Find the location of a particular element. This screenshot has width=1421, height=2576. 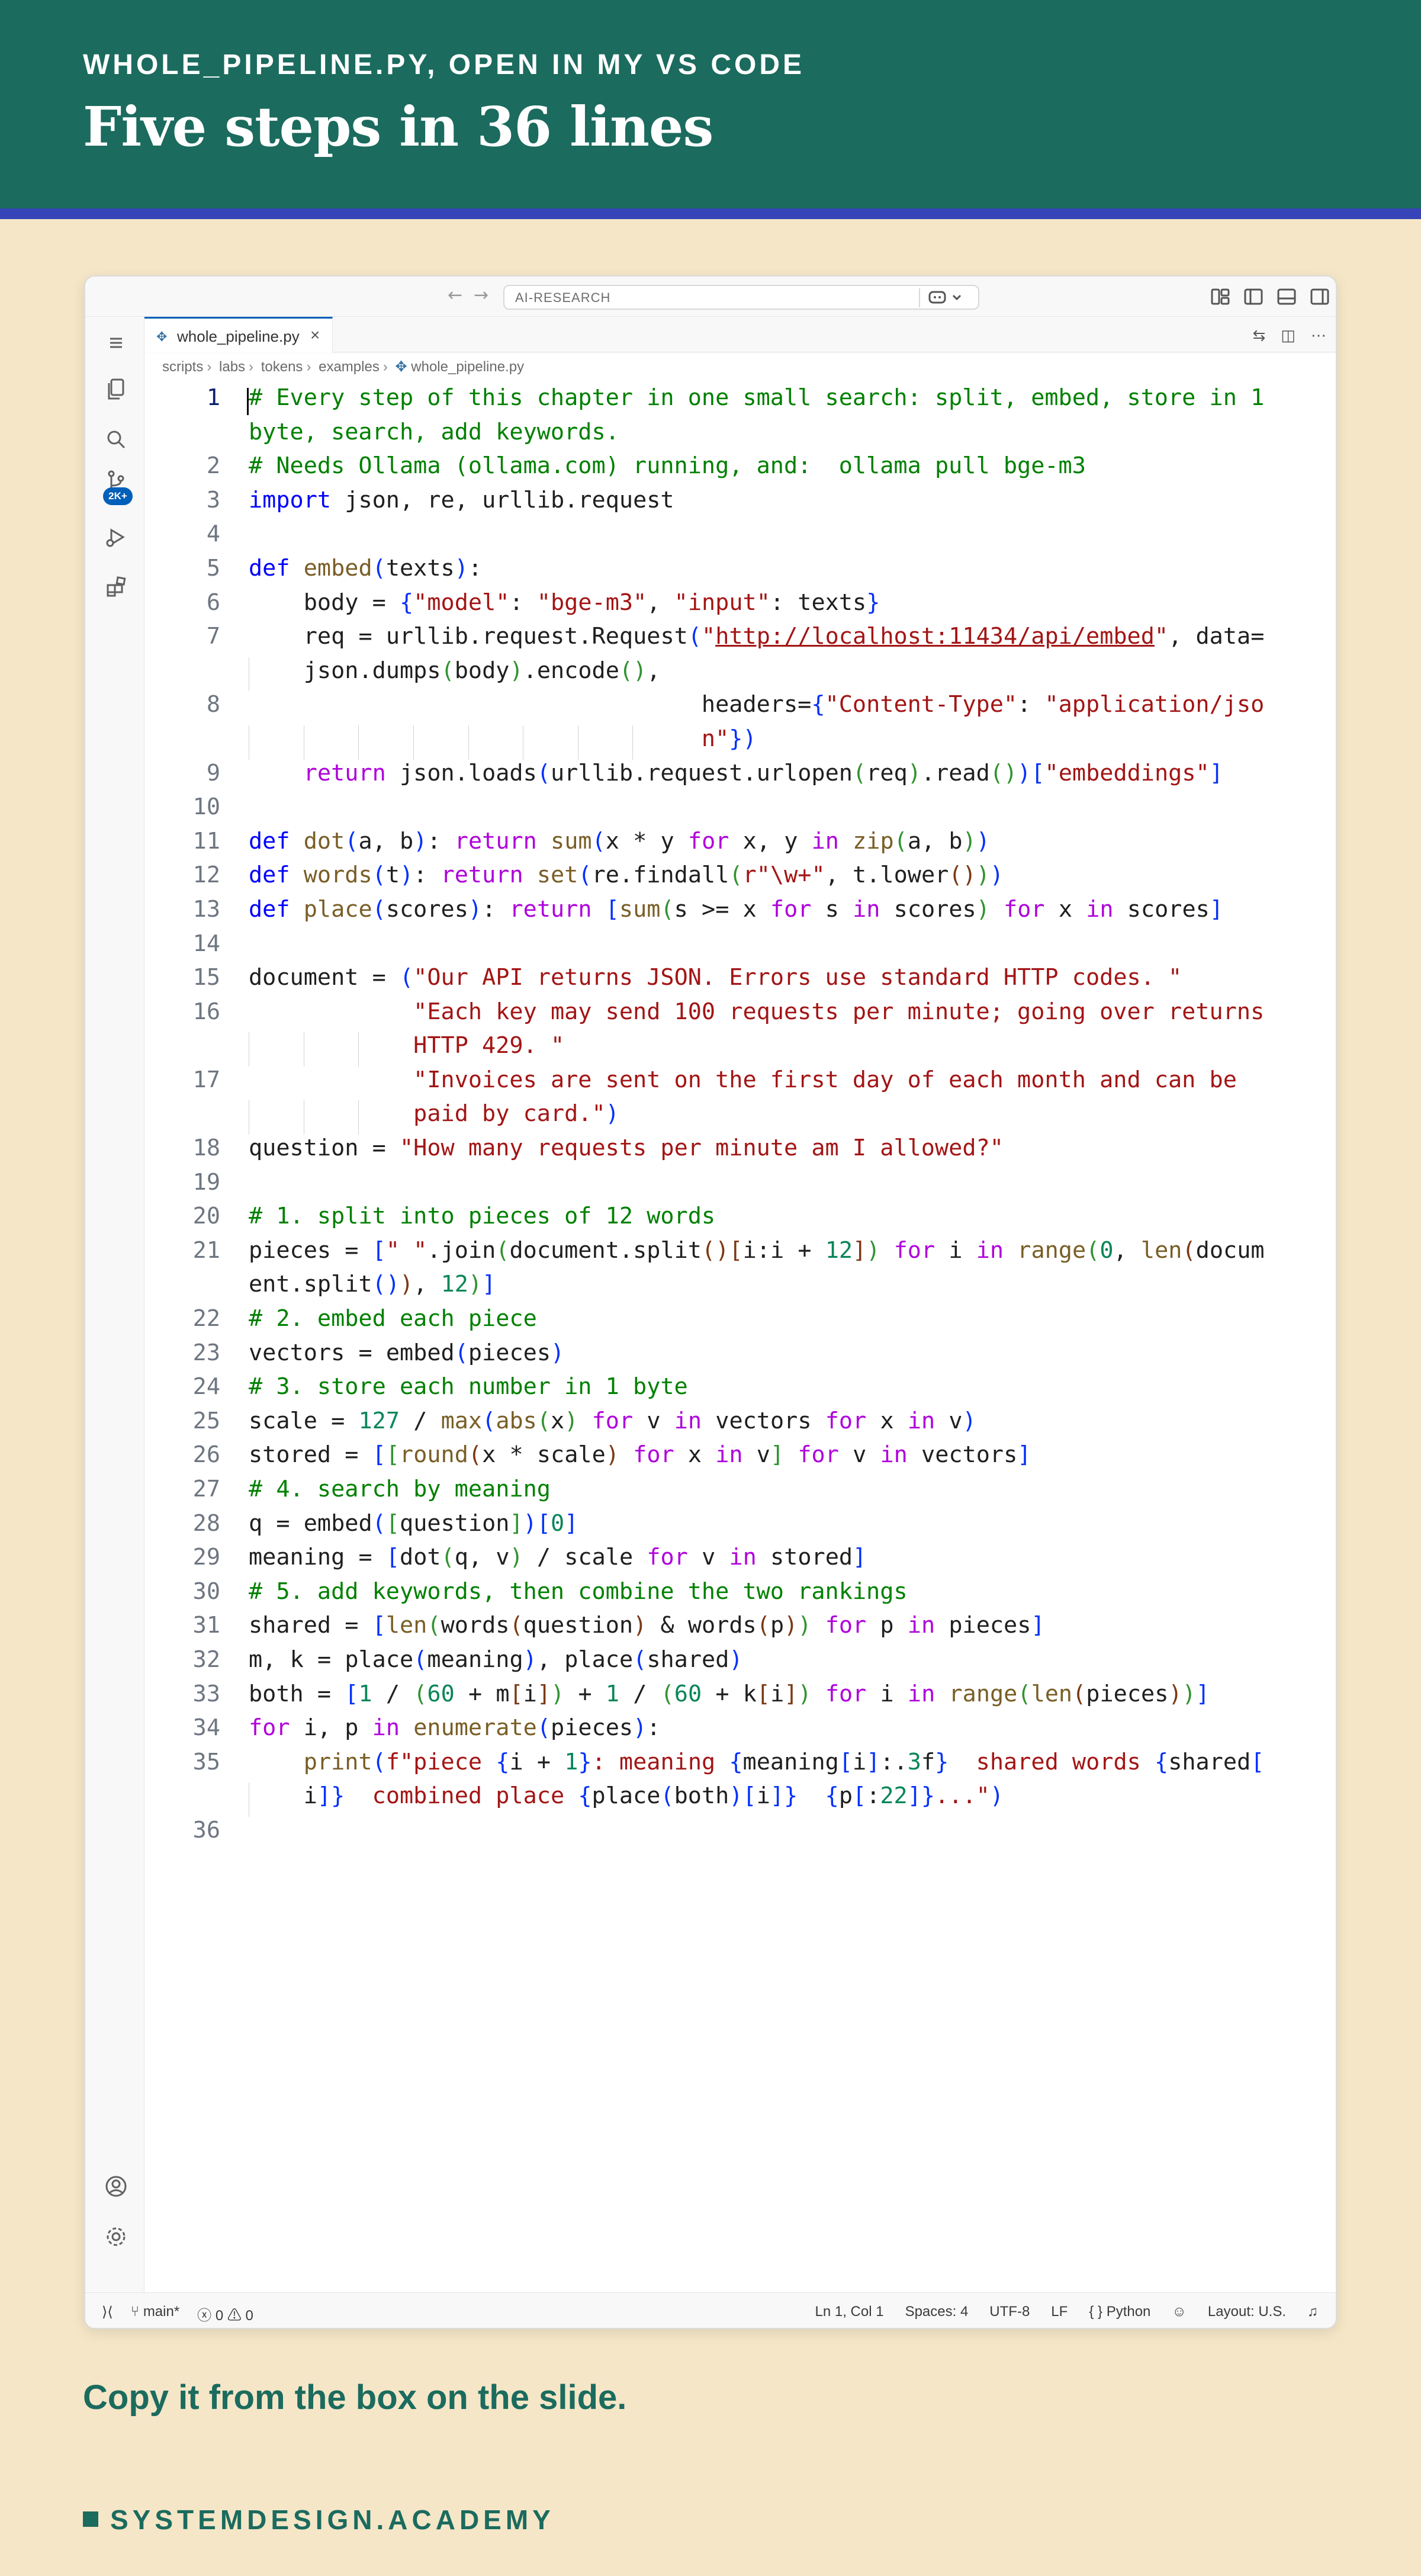

keyboard-layout: Layout: U.S. is located at coordinates (1247, 2312).